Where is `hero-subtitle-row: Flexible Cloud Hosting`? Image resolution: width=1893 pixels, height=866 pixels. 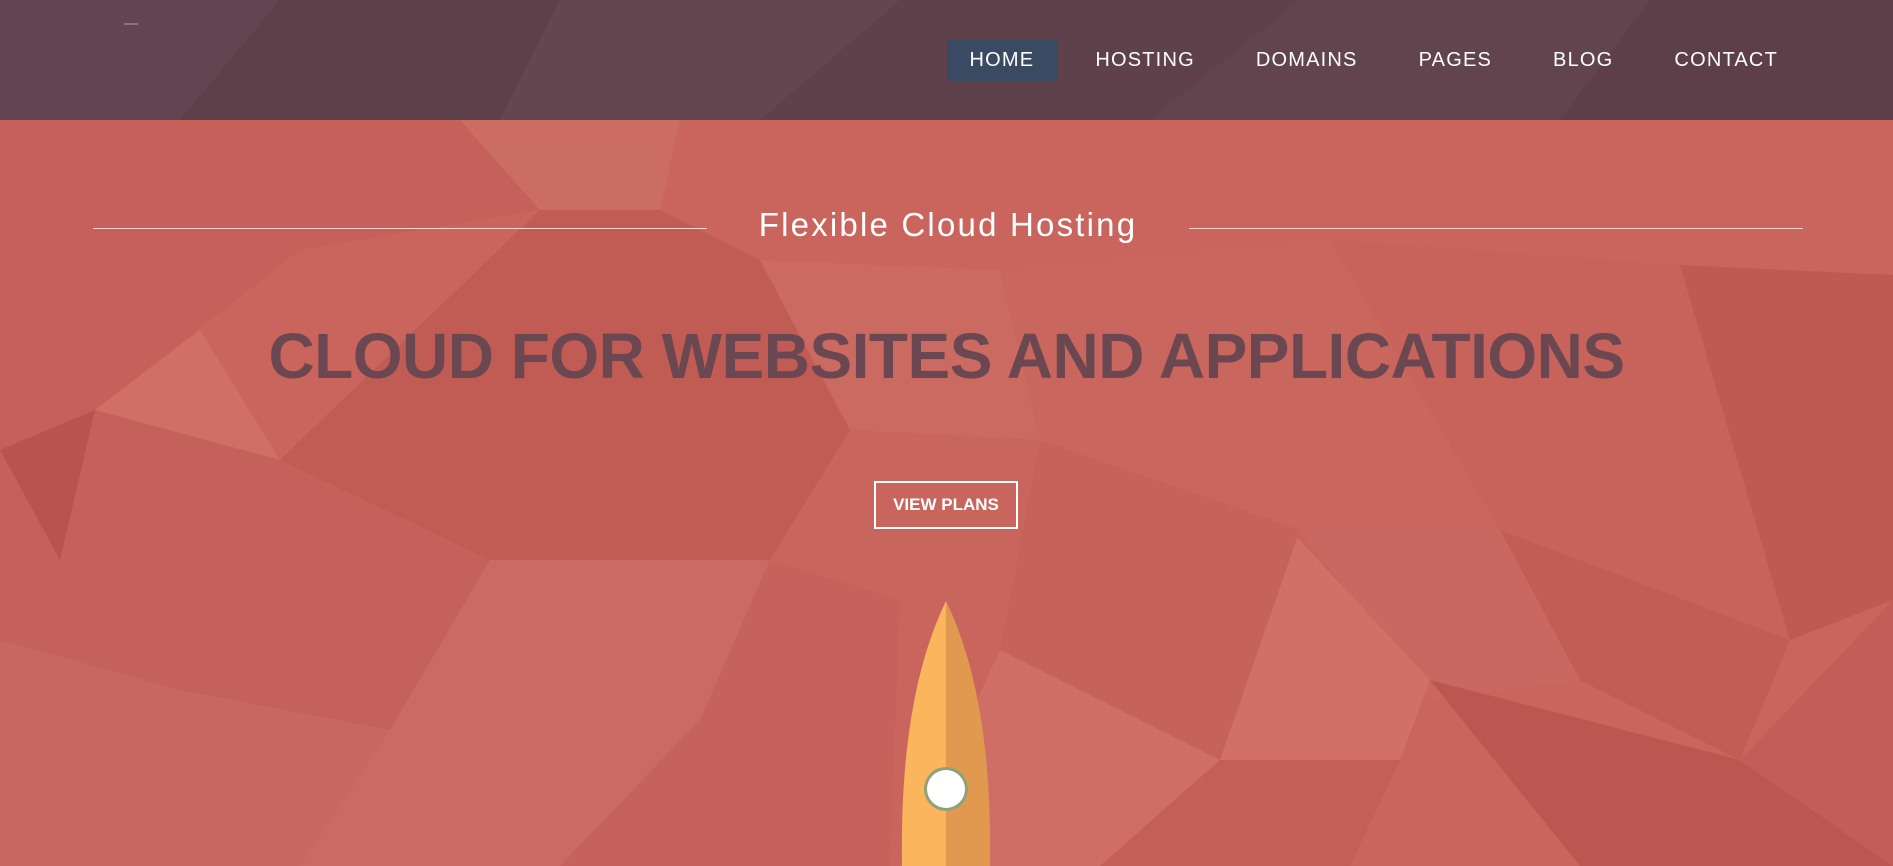
hero-subtitle-row: Flexible Cloud Hosting is located at coordinates (948, 225).